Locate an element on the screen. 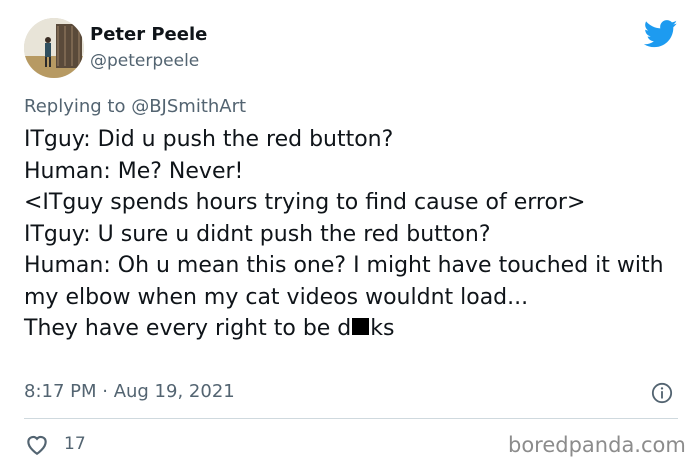 The width and height of the screenshot is (700, 471). avatar-image is located at coordinates (54, 48).